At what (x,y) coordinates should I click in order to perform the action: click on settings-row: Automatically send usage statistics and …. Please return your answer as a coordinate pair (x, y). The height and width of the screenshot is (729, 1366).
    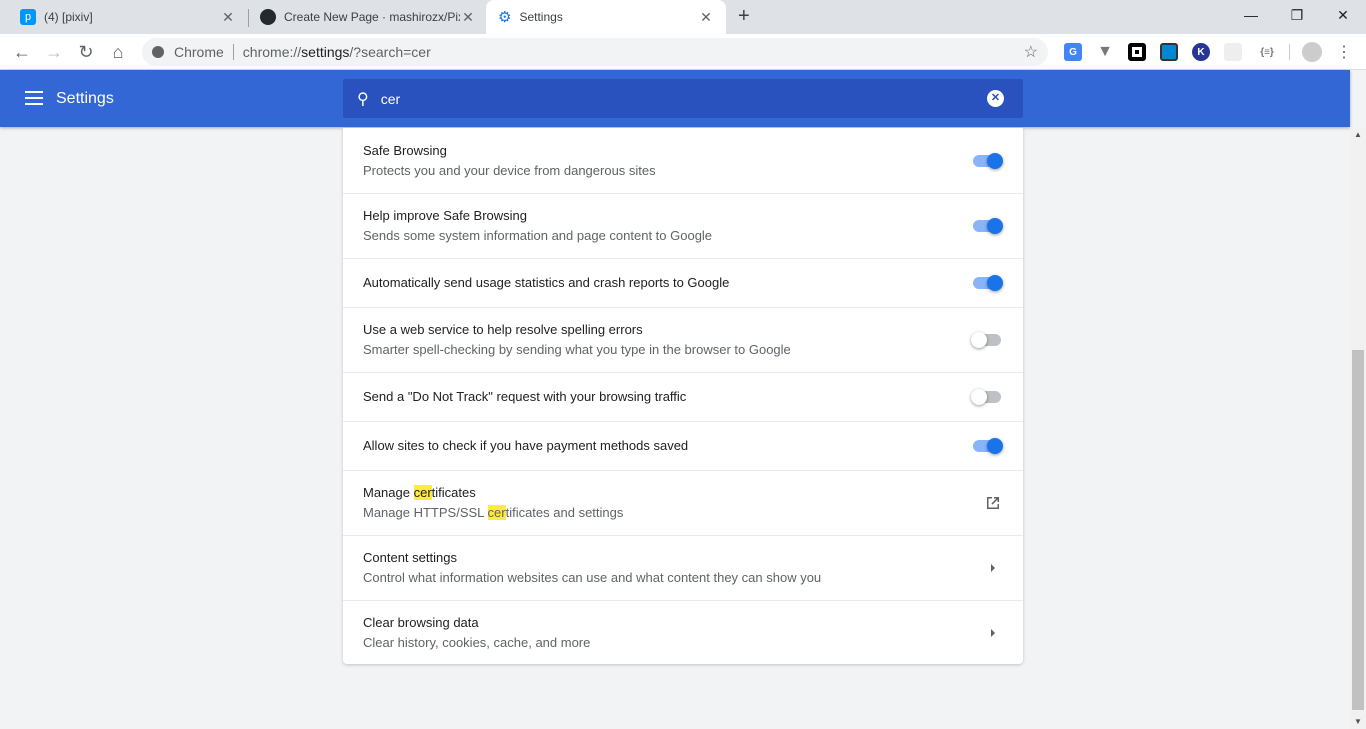
    Looking at the image, I should click on (683, 282).